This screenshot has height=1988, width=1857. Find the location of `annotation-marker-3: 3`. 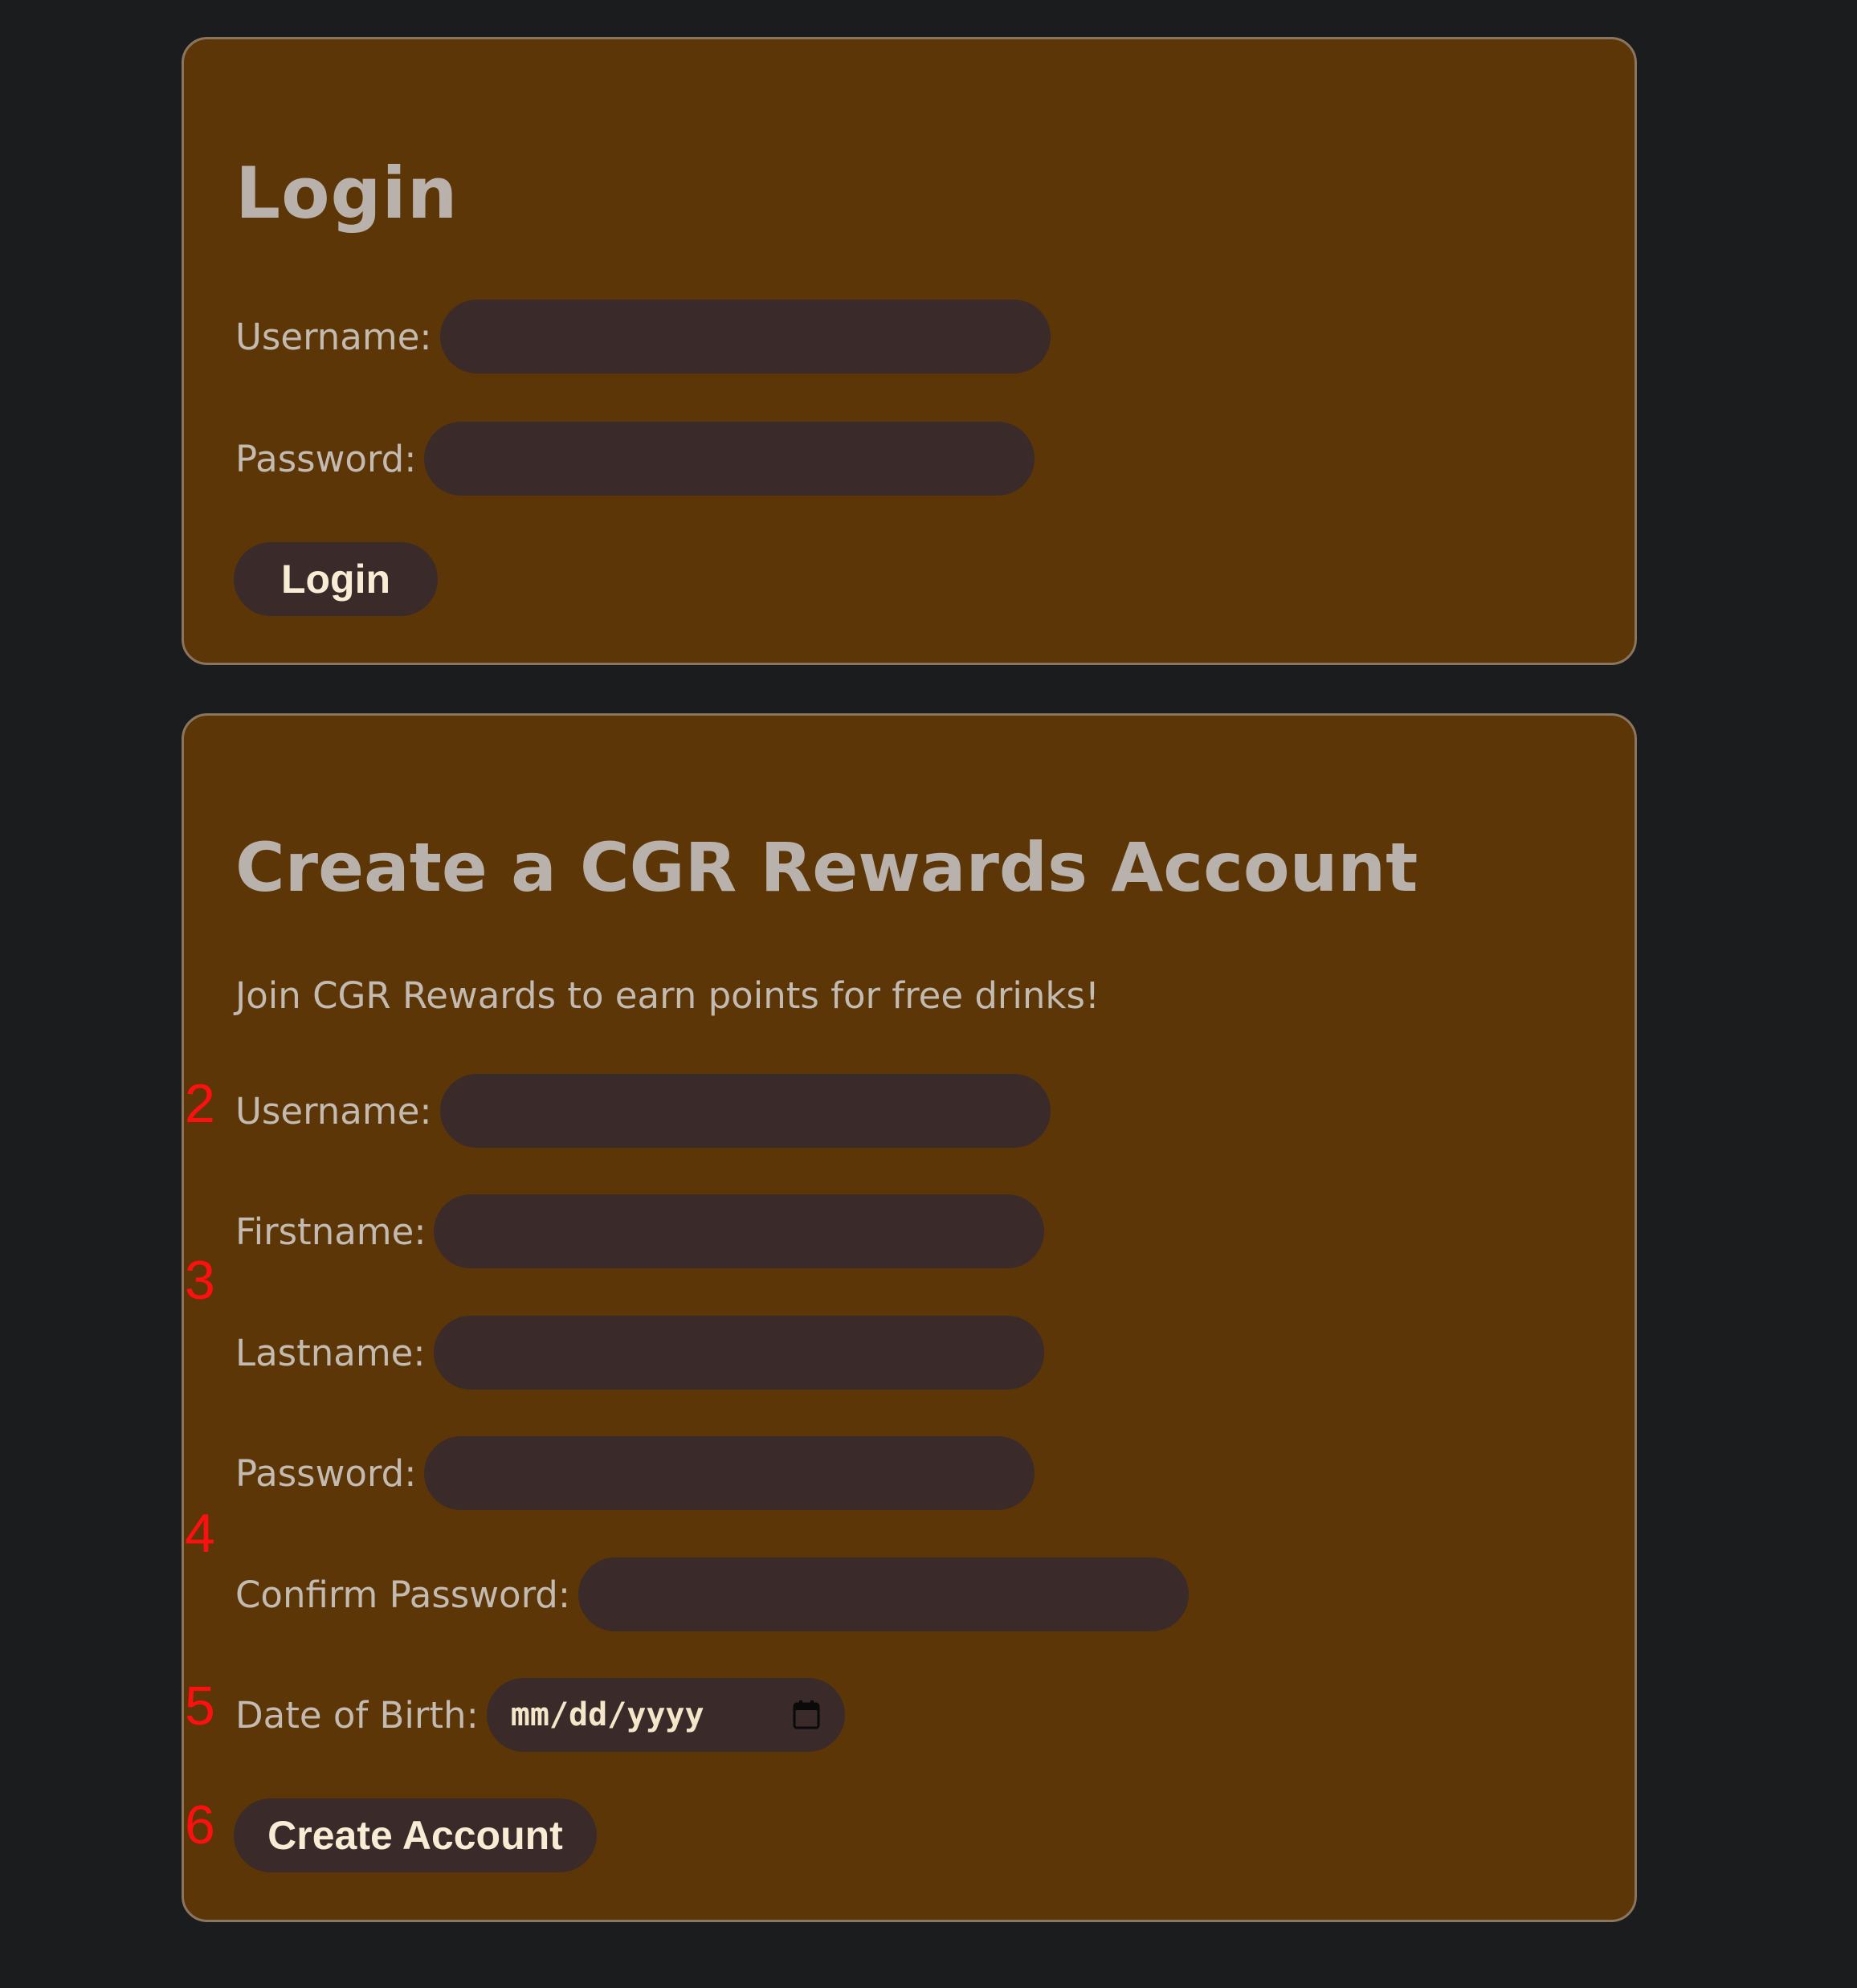

annotation-marker-3: 3 is located at coordinates (200, 1280).